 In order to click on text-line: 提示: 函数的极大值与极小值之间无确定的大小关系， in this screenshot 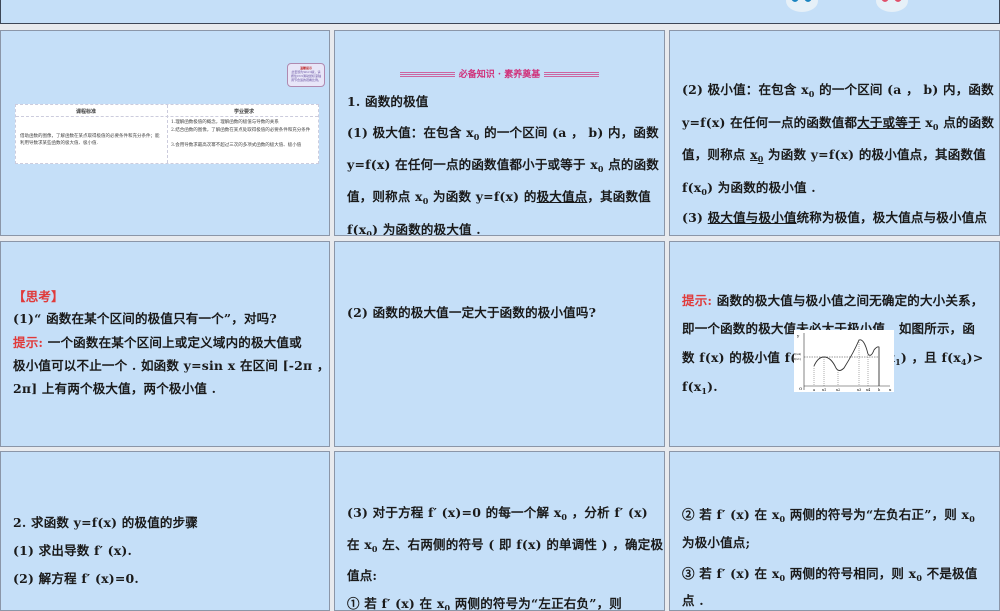, I will do `click(832, 299)`.